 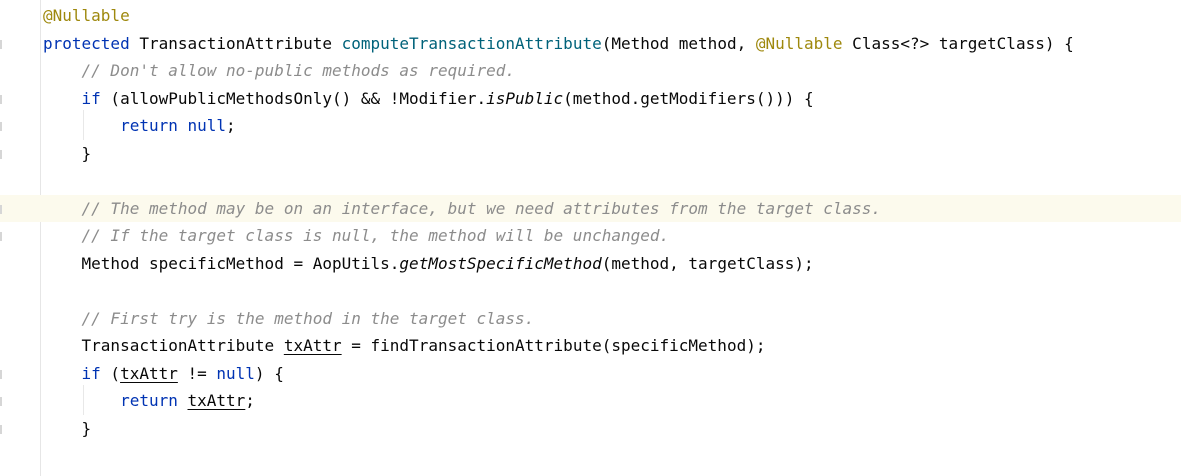 What do you see at coordinates (500, 263) in the screenshot?
I see `code-token: getMostSpecificMethod` at bounding box center [500, 263].